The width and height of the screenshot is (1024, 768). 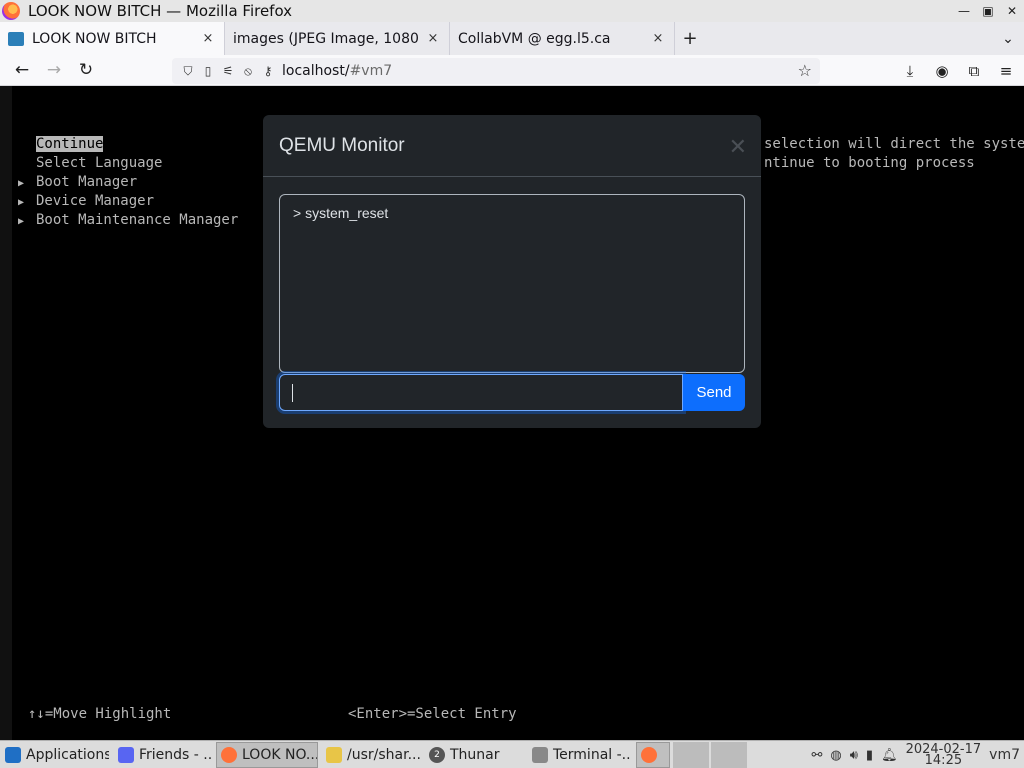 I want to click on user-name: vm7, so click(x=1004, y=755).